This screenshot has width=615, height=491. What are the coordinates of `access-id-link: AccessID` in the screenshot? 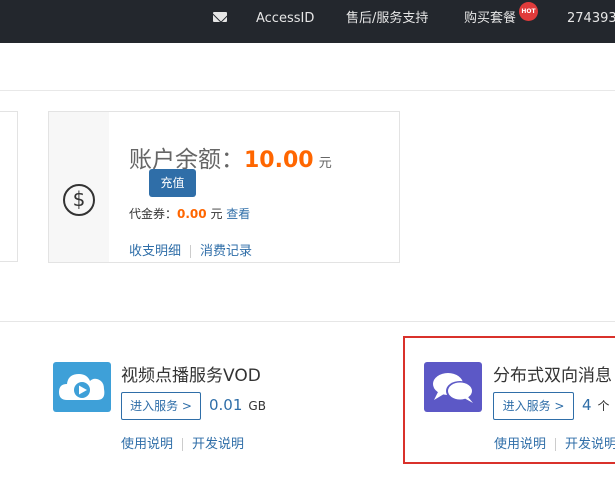 It's located at (285, 21).